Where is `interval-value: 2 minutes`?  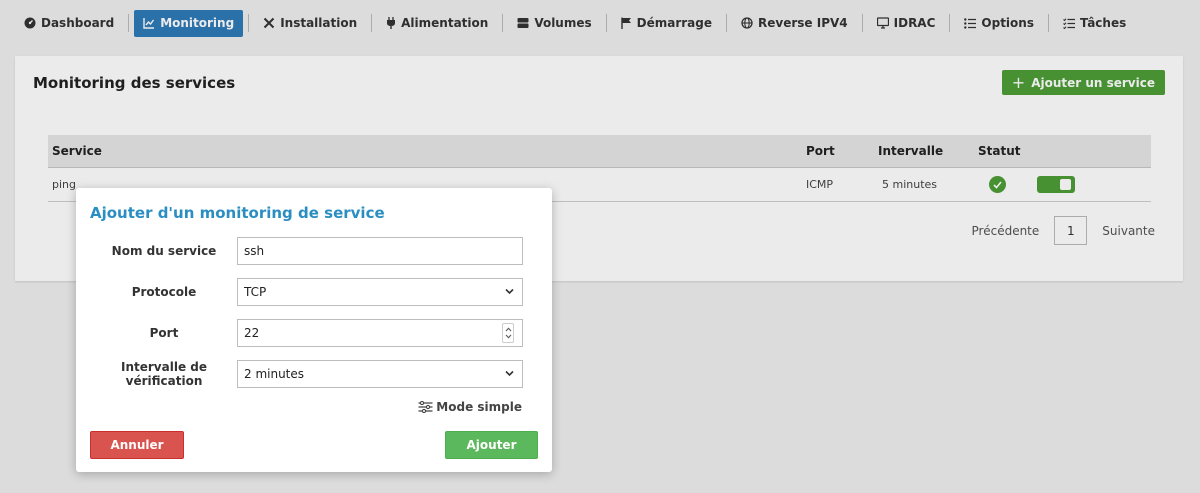 interval-value: 2 minutes is located at coordinates (274, 374).